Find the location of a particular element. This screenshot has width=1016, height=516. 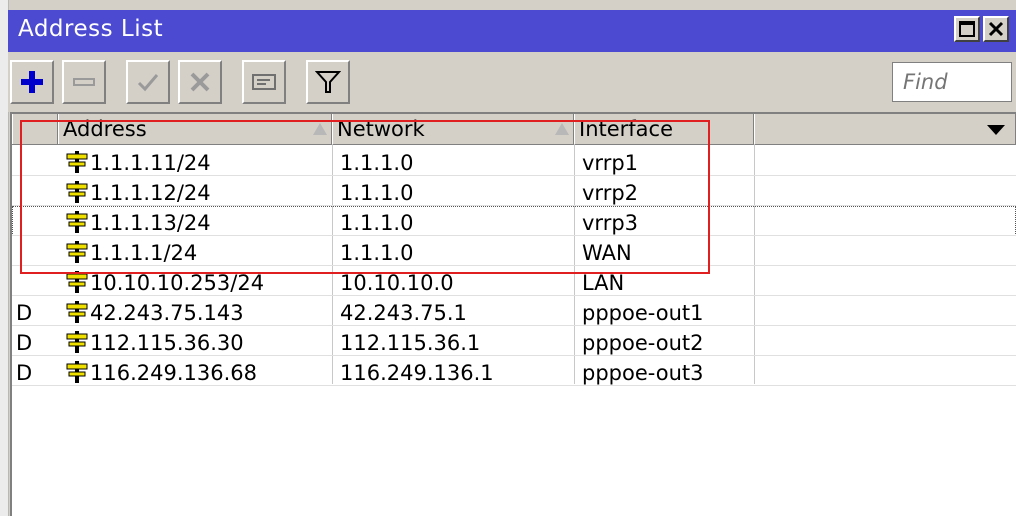

row-network: 112.115.36.1 is located at coordinates (410, 343).